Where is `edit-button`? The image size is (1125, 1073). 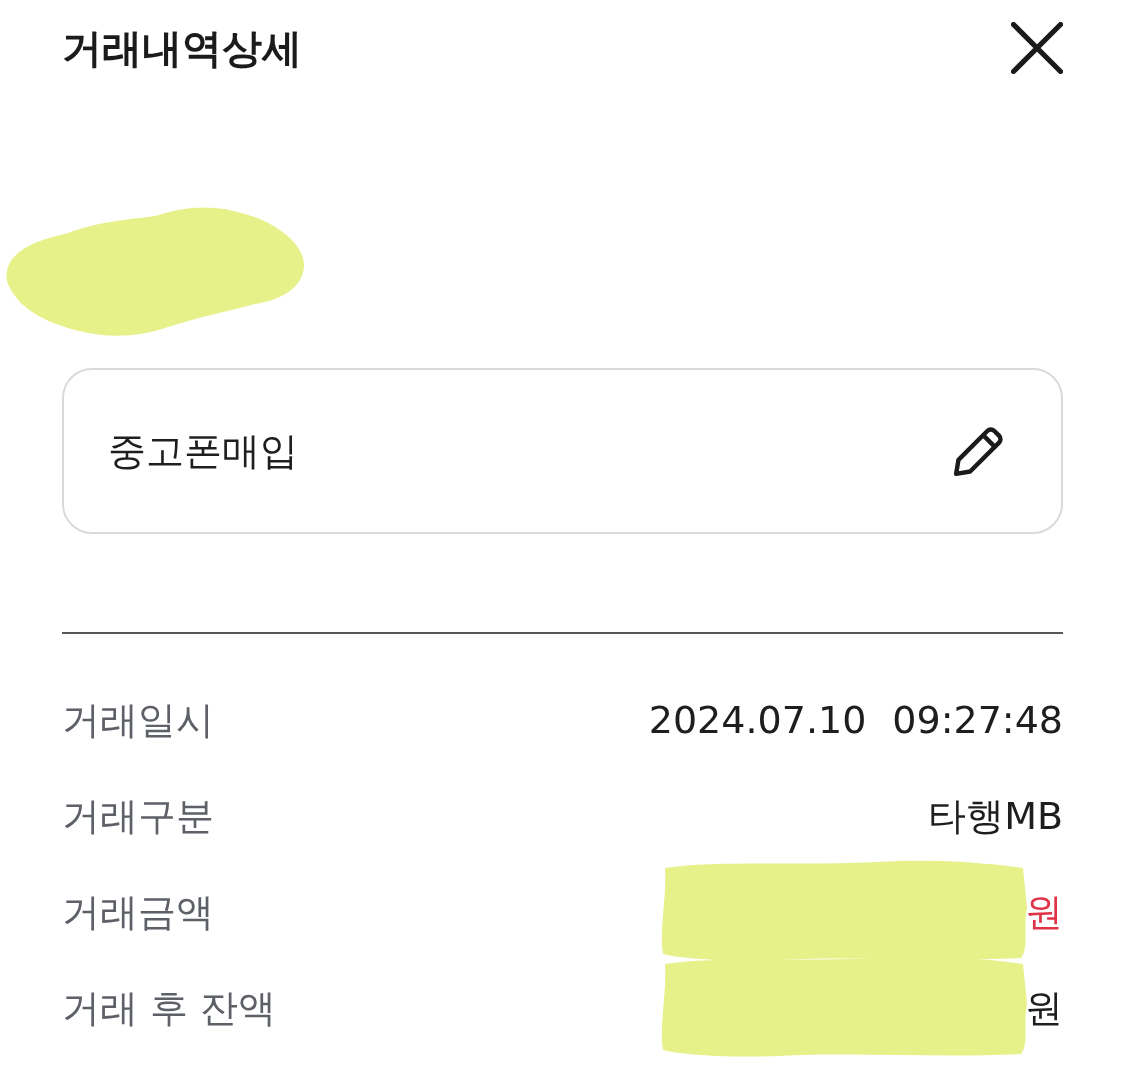 edit-button is located at coordinates (979, 451).